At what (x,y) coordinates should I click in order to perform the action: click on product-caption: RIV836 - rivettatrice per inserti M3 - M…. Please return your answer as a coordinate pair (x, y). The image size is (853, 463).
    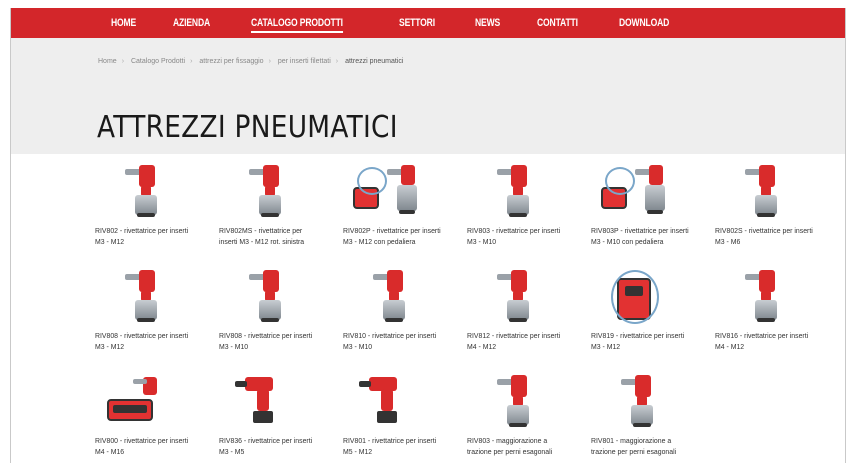
    Looking at the image, I should click on (269, 446).